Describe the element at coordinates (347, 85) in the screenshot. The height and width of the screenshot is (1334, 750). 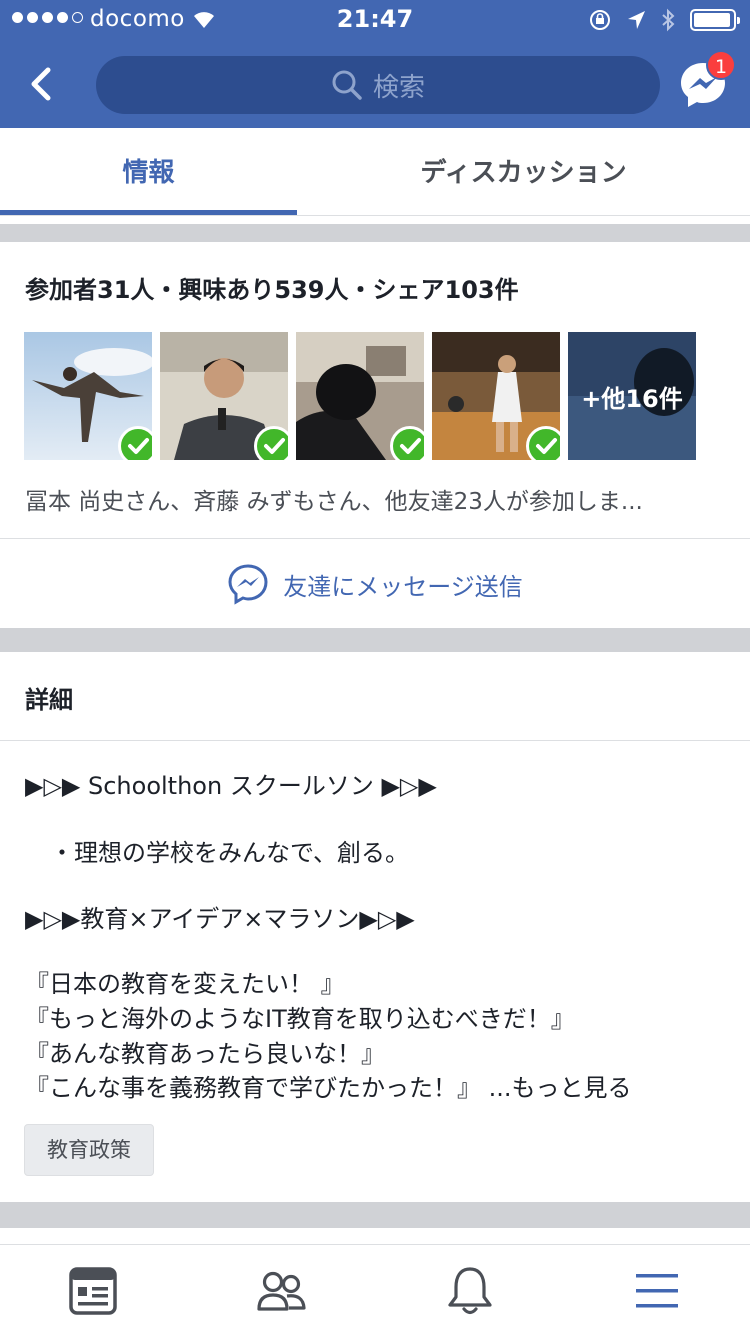
I see `search-icon` at that location.